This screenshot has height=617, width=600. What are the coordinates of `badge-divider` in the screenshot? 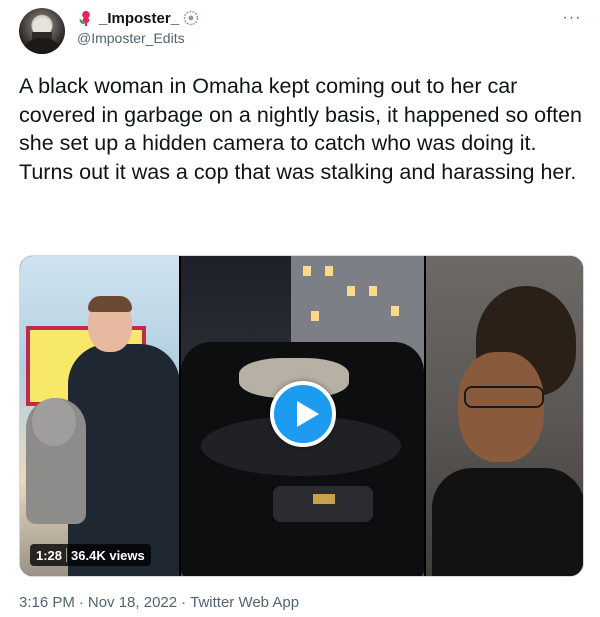 It's located at (67, 555).